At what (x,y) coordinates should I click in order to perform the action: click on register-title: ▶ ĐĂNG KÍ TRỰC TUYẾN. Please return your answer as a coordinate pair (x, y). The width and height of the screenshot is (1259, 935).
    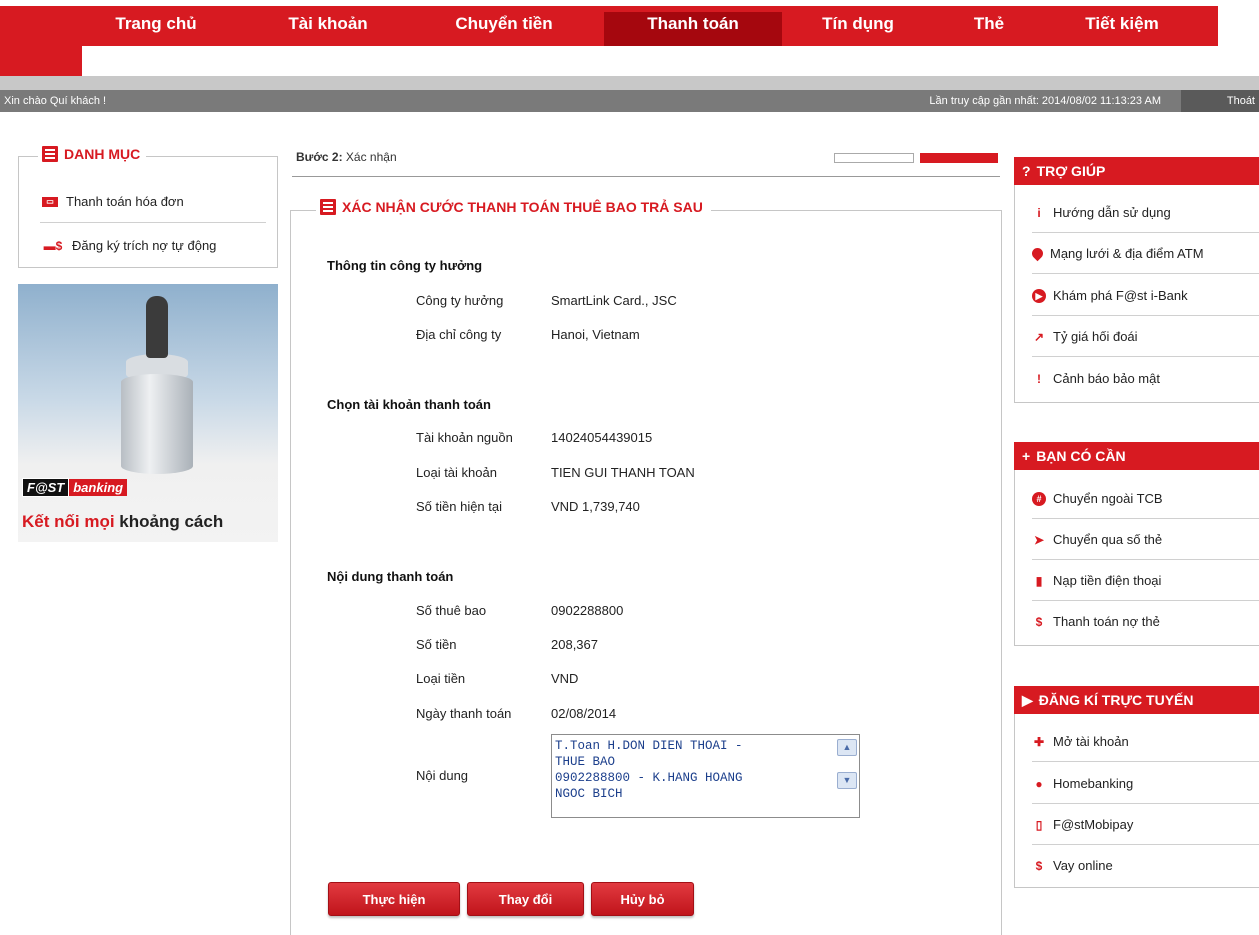
    Looking at the image, I should click on (1136, 700).